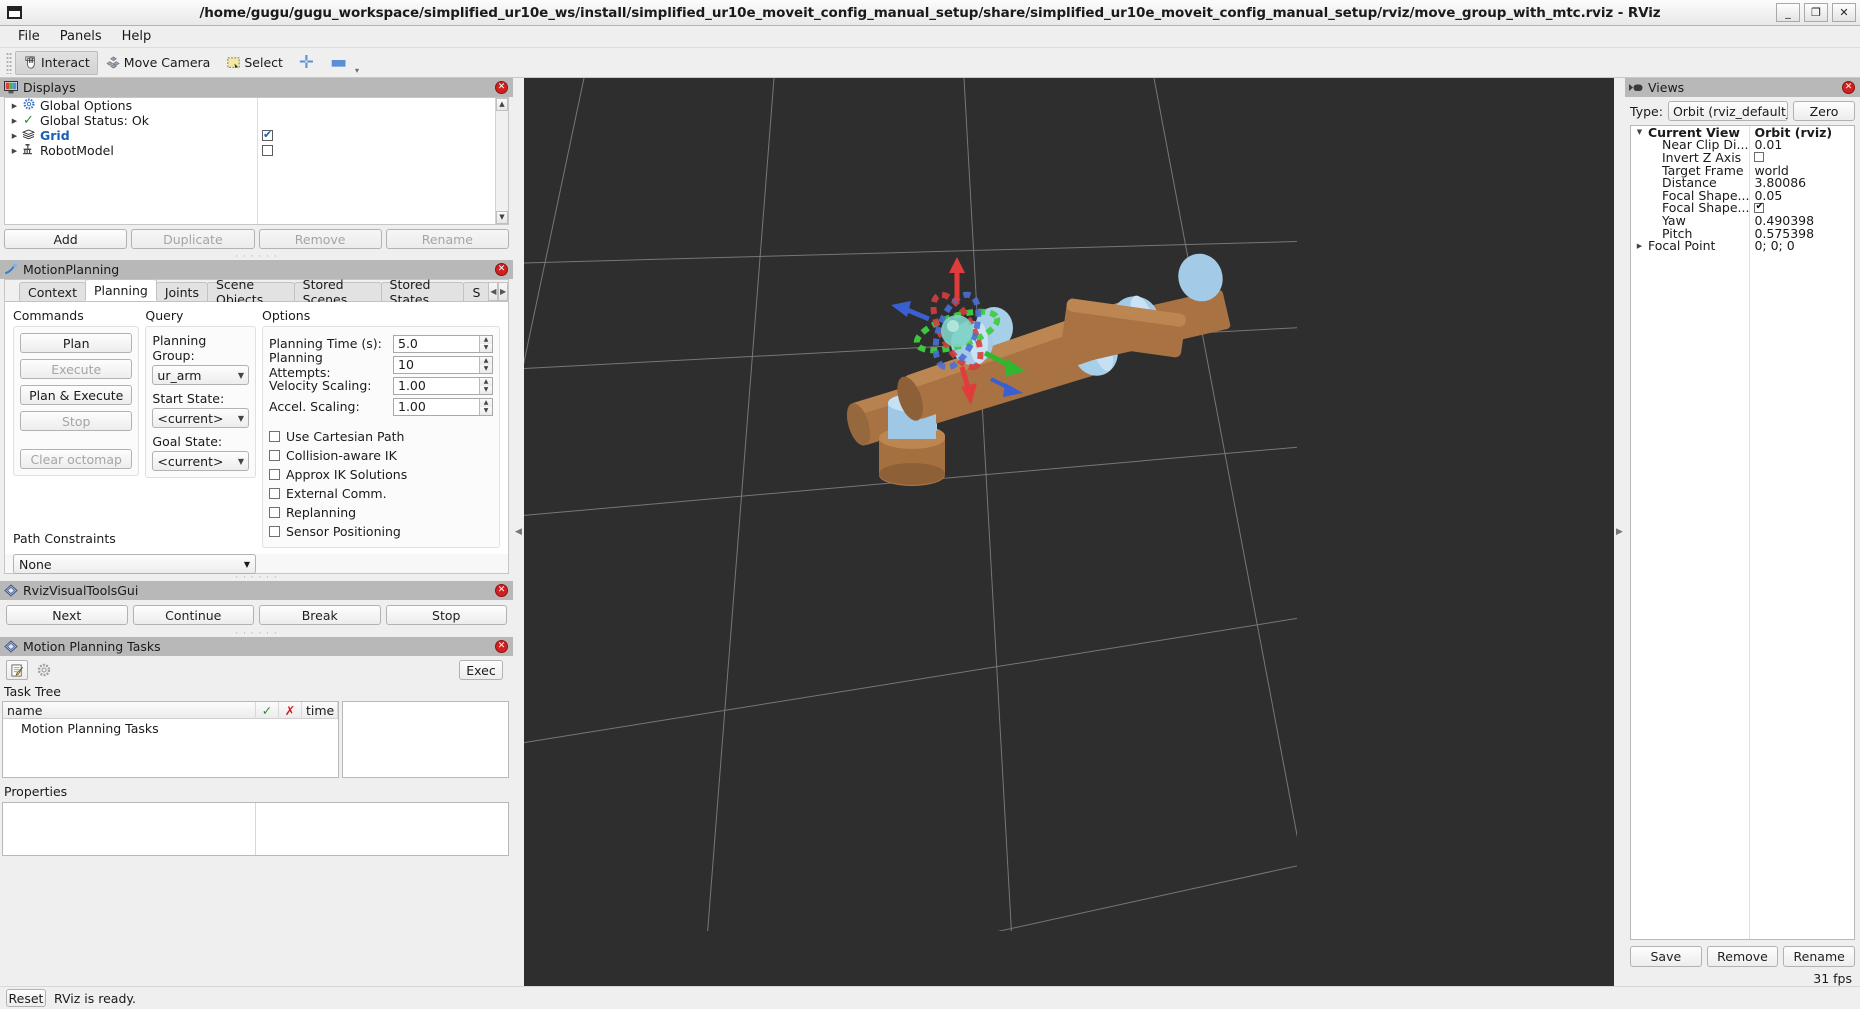 Image resolution: width=1860 pixels, height=1009 pixels. What do you see at coordinates (170, 739) in the screenshot?
I see `task-tree-table: name ✓ ✗ time Motion Planning Tasks` at bounding box center [170, 739].